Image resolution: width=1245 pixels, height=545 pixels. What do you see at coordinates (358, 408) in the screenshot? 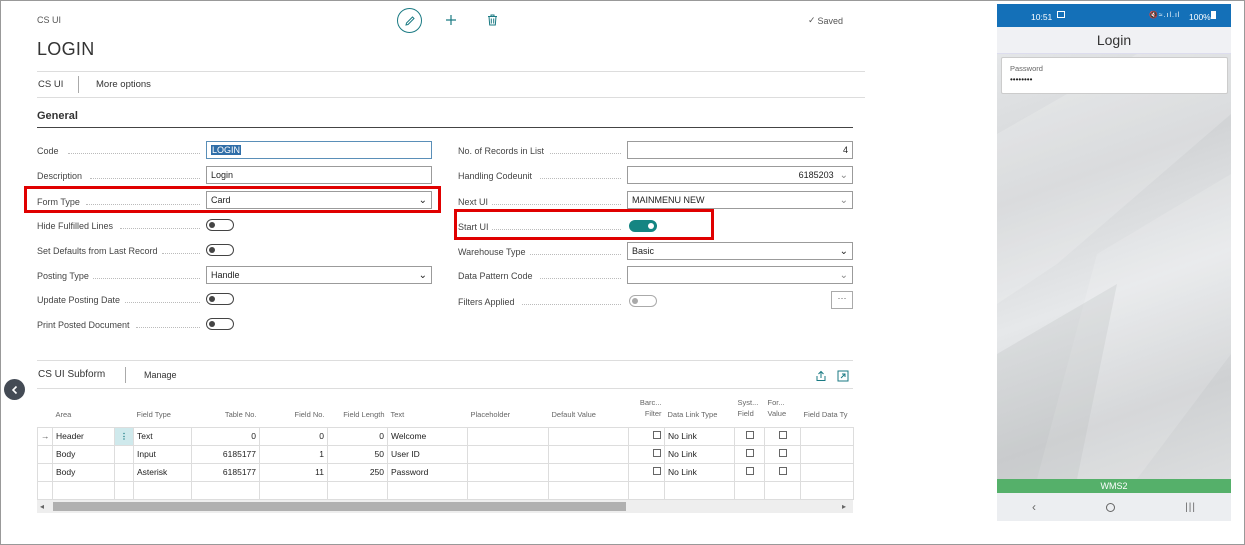
I see `col-field-length: Field Length` at bounding box center [358, 408].